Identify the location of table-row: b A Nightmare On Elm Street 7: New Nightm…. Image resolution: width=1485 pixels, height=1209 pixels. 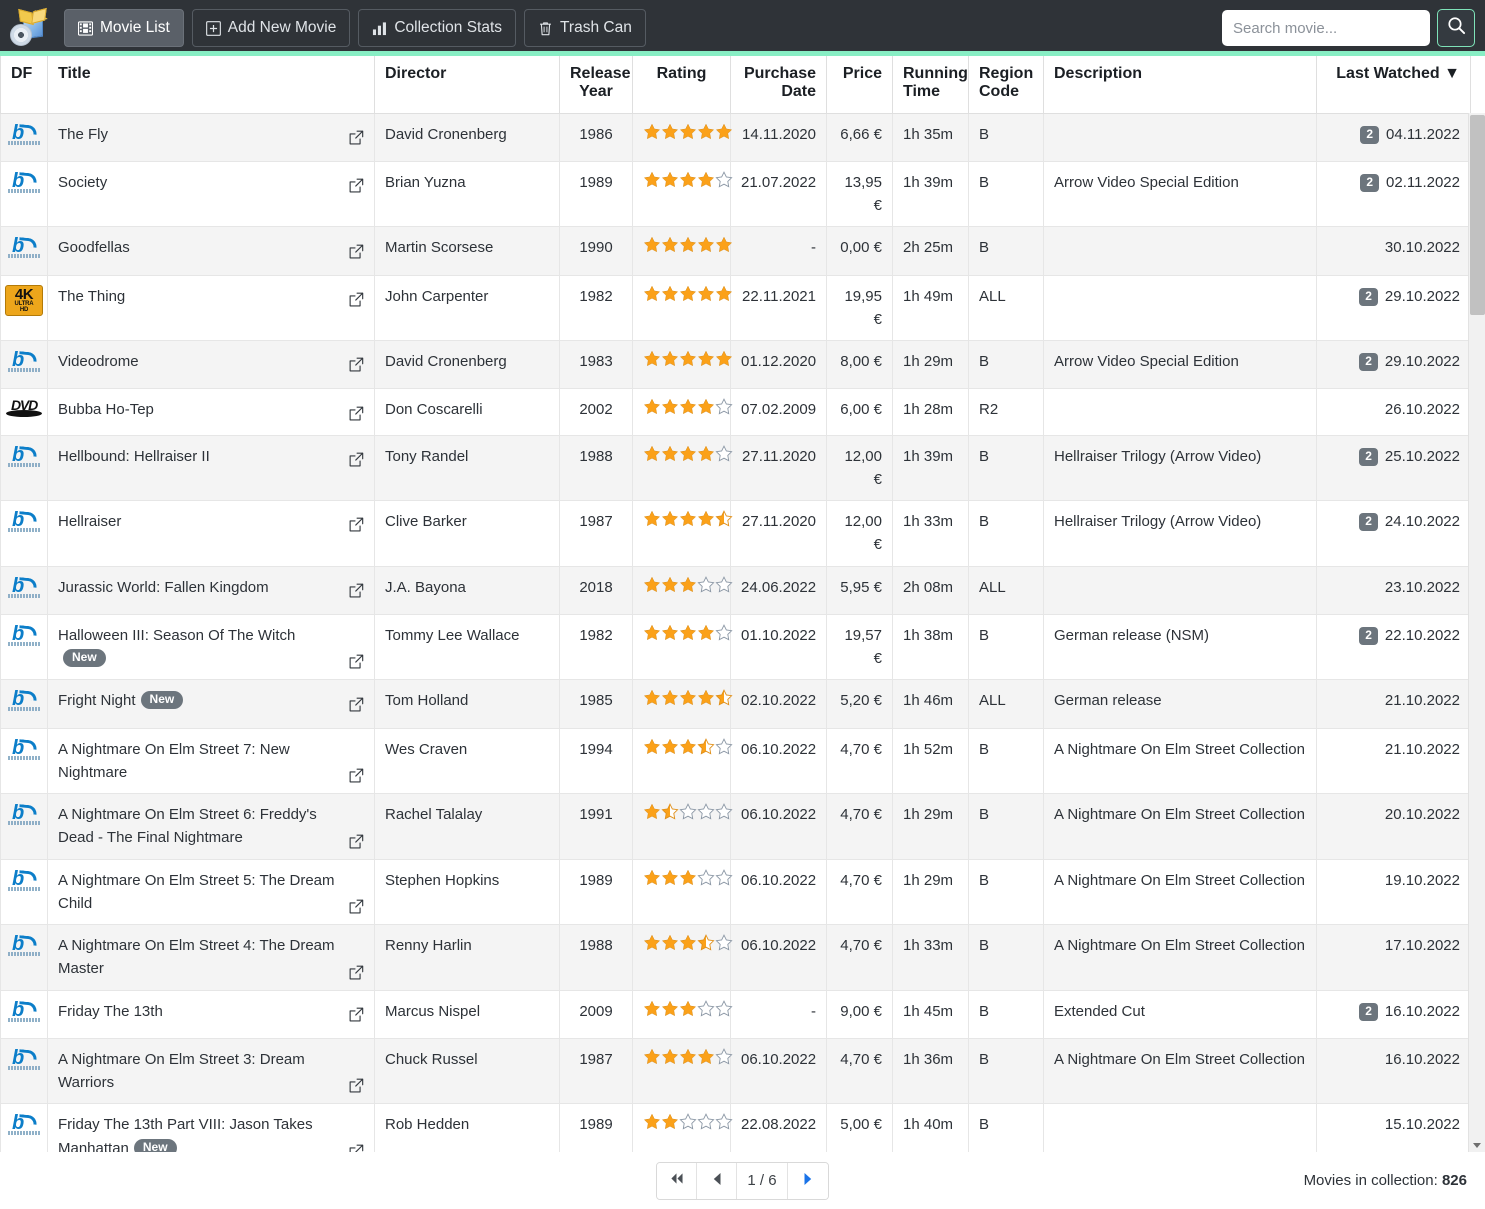
(735, 760).